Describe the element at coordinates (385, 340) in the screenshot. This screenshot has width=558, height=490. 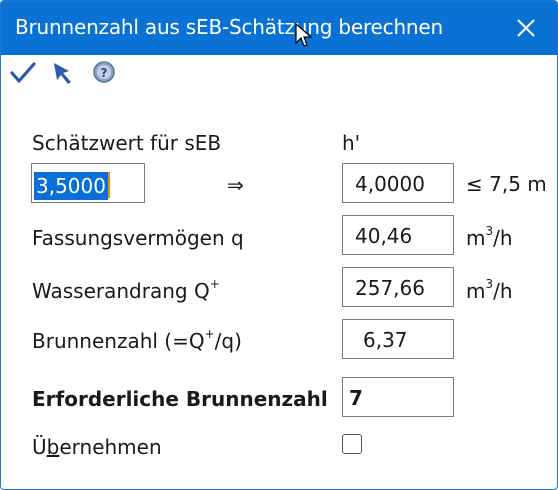
I see `well-count-value: 6,37` at that location.